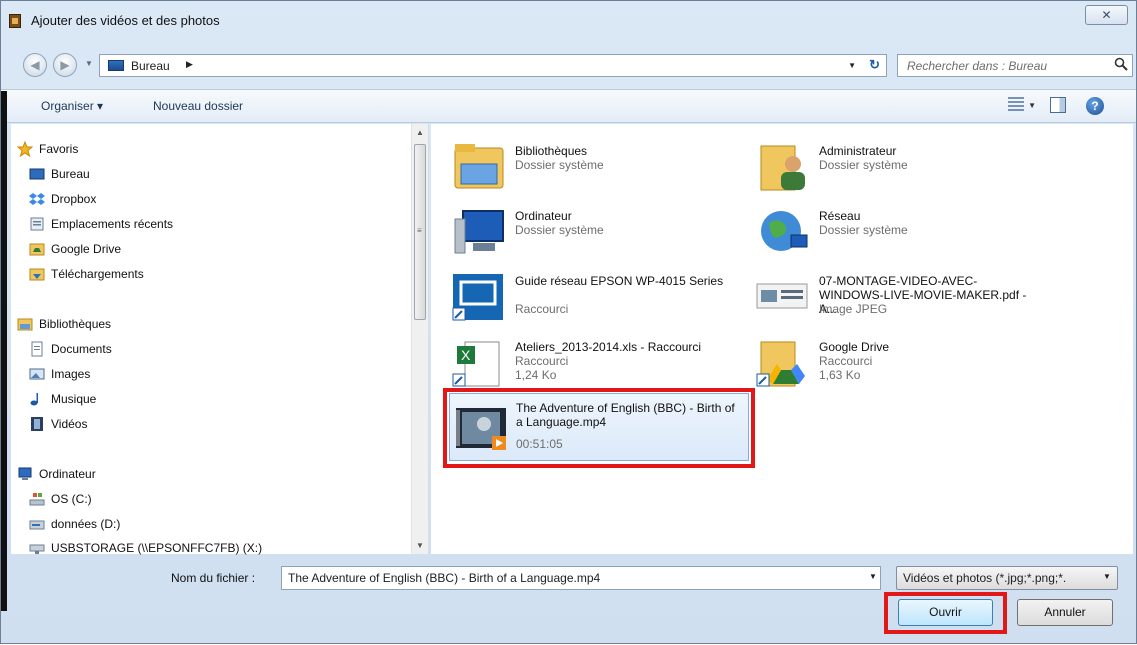 The image size is (1137, 645). Describe the element at coordinates (89, 63) in the screenshot. I see `recent-locations-dropdown: ▼` at that location.